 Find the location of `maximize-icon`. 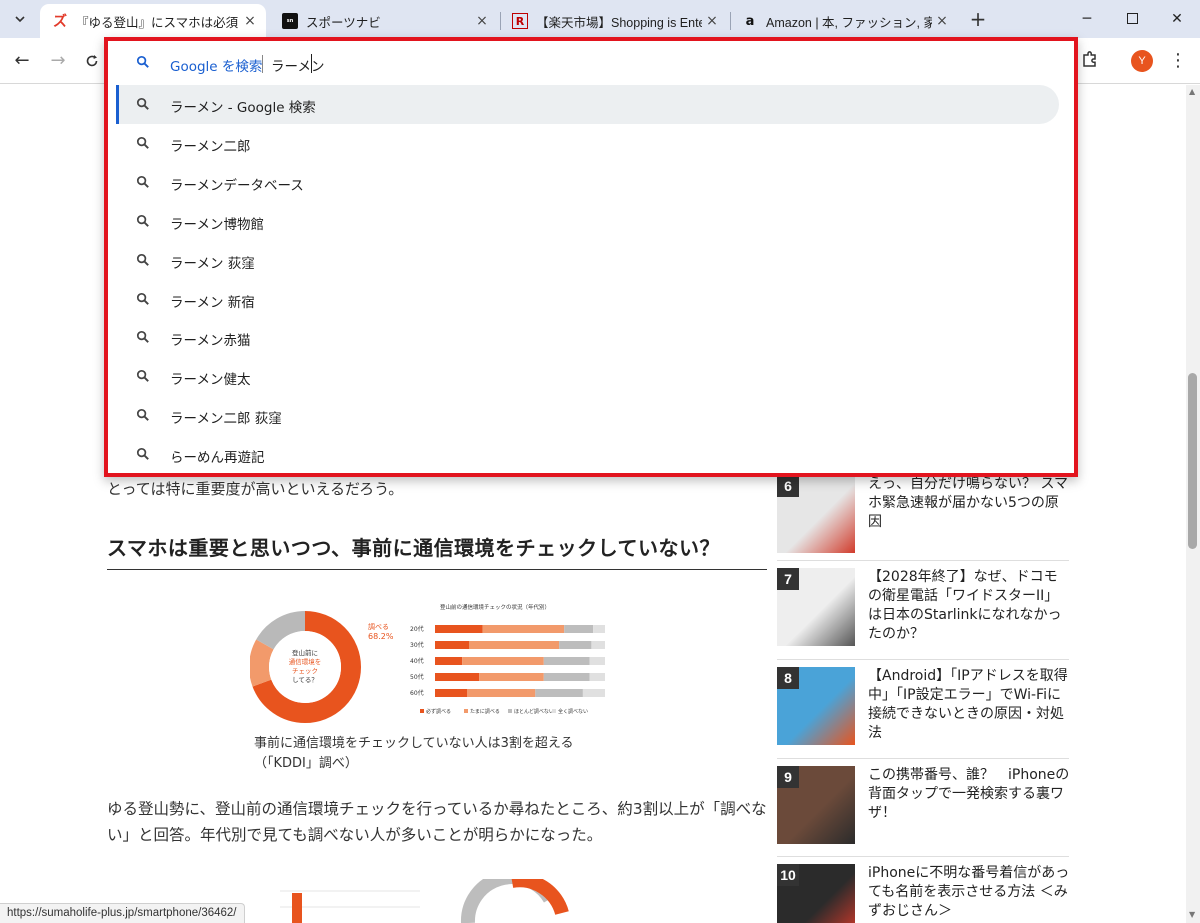

maximize-icon is located at coordinates (1132, 18).